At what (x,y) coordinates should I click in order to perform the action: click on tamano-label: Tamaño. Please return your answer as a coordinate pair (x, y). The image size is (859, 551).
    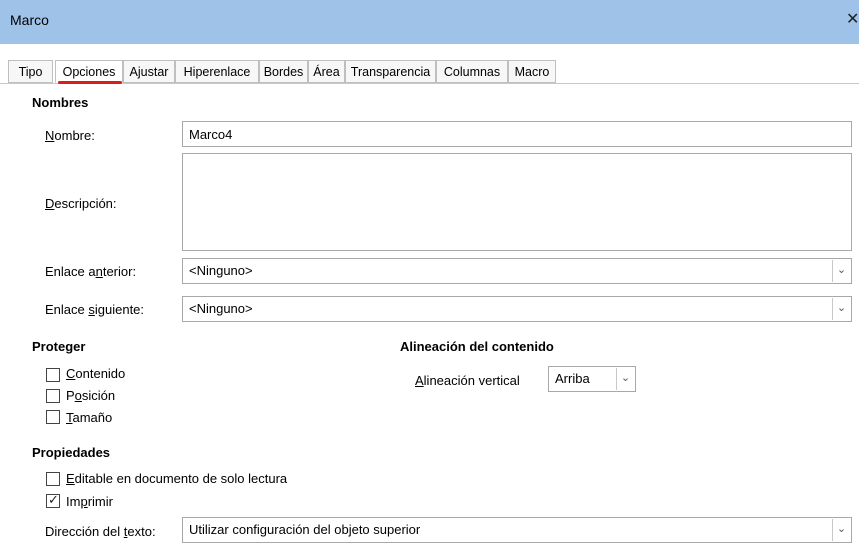
    Looking at the image, I should click on (89, 417).